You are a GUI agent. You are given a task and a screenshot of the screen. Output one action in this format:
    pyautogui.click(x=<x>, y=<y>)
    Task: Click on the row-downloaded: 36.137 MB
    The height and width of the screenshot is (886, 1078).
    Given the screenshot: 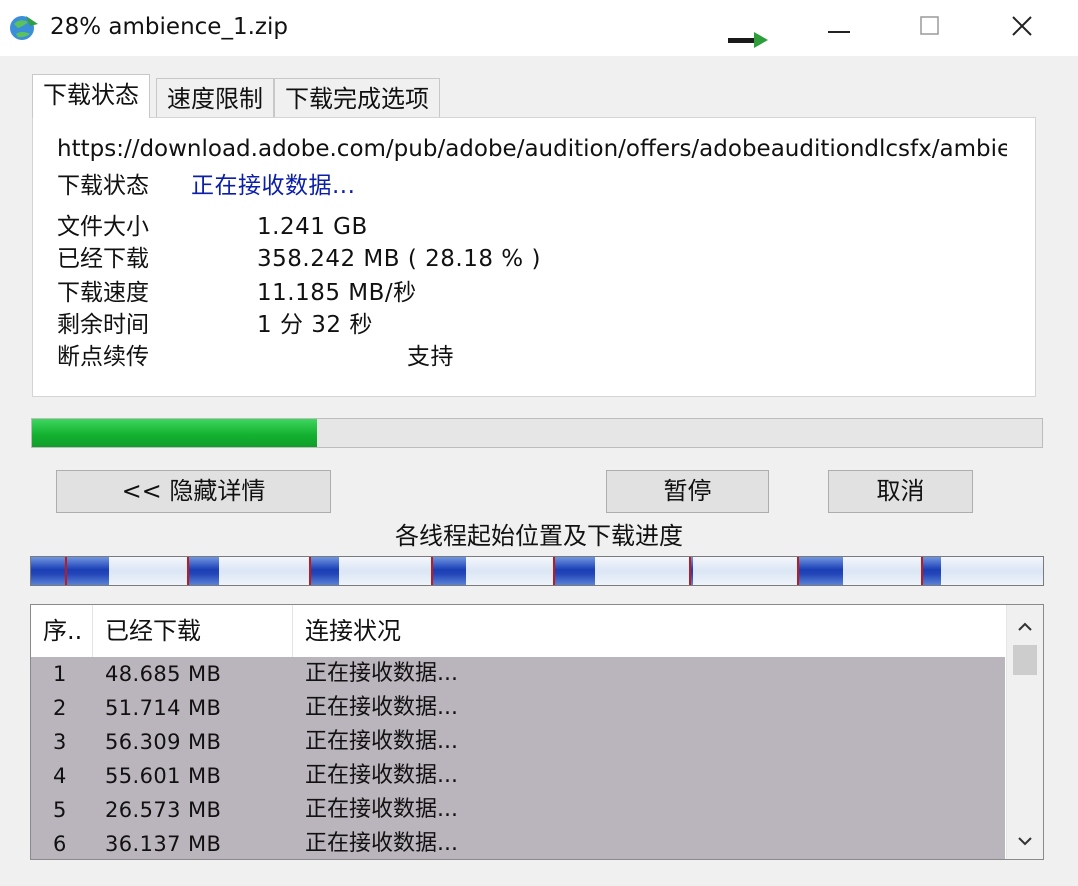 What is the action you would take?
    pyautogui.click(x=163, y=844)
    